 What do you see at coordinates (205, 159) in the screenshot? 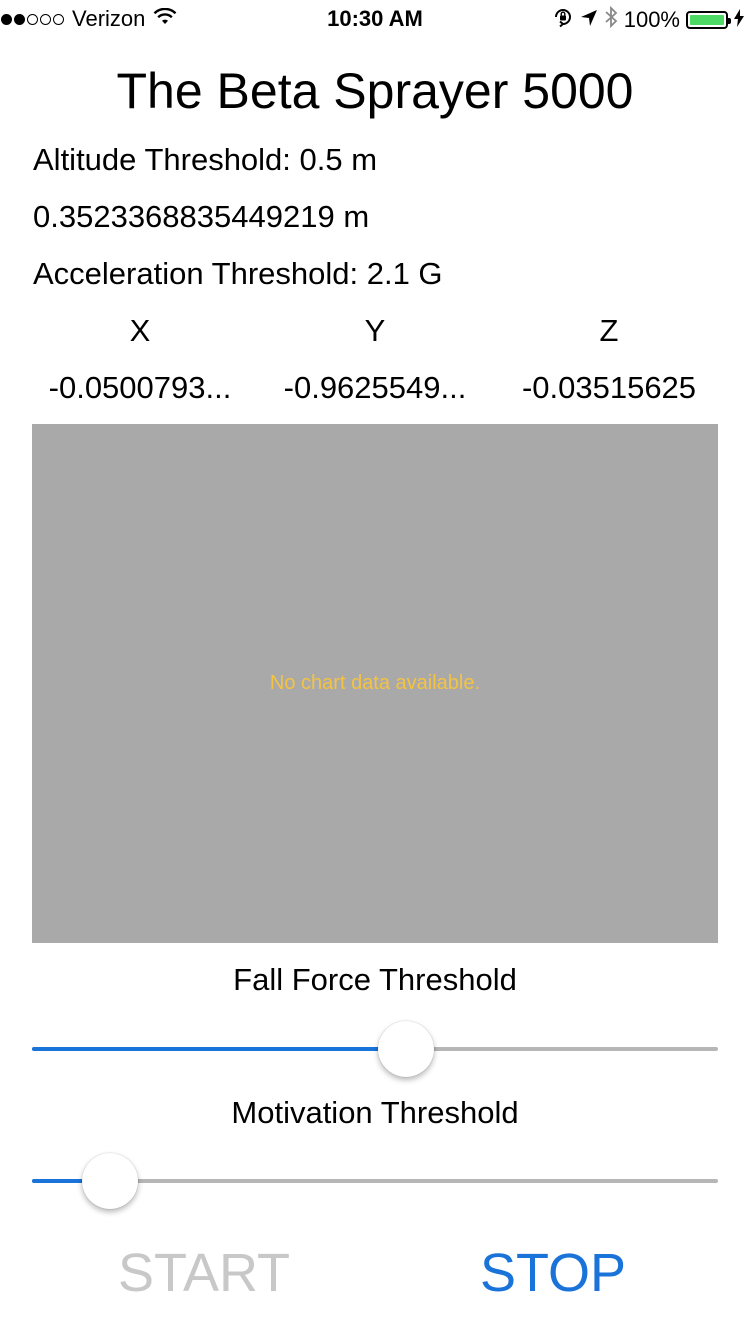
I see `altitude-threshold-label: Altitude Threshold: 0.5 m` at bounding box center [205, 159].